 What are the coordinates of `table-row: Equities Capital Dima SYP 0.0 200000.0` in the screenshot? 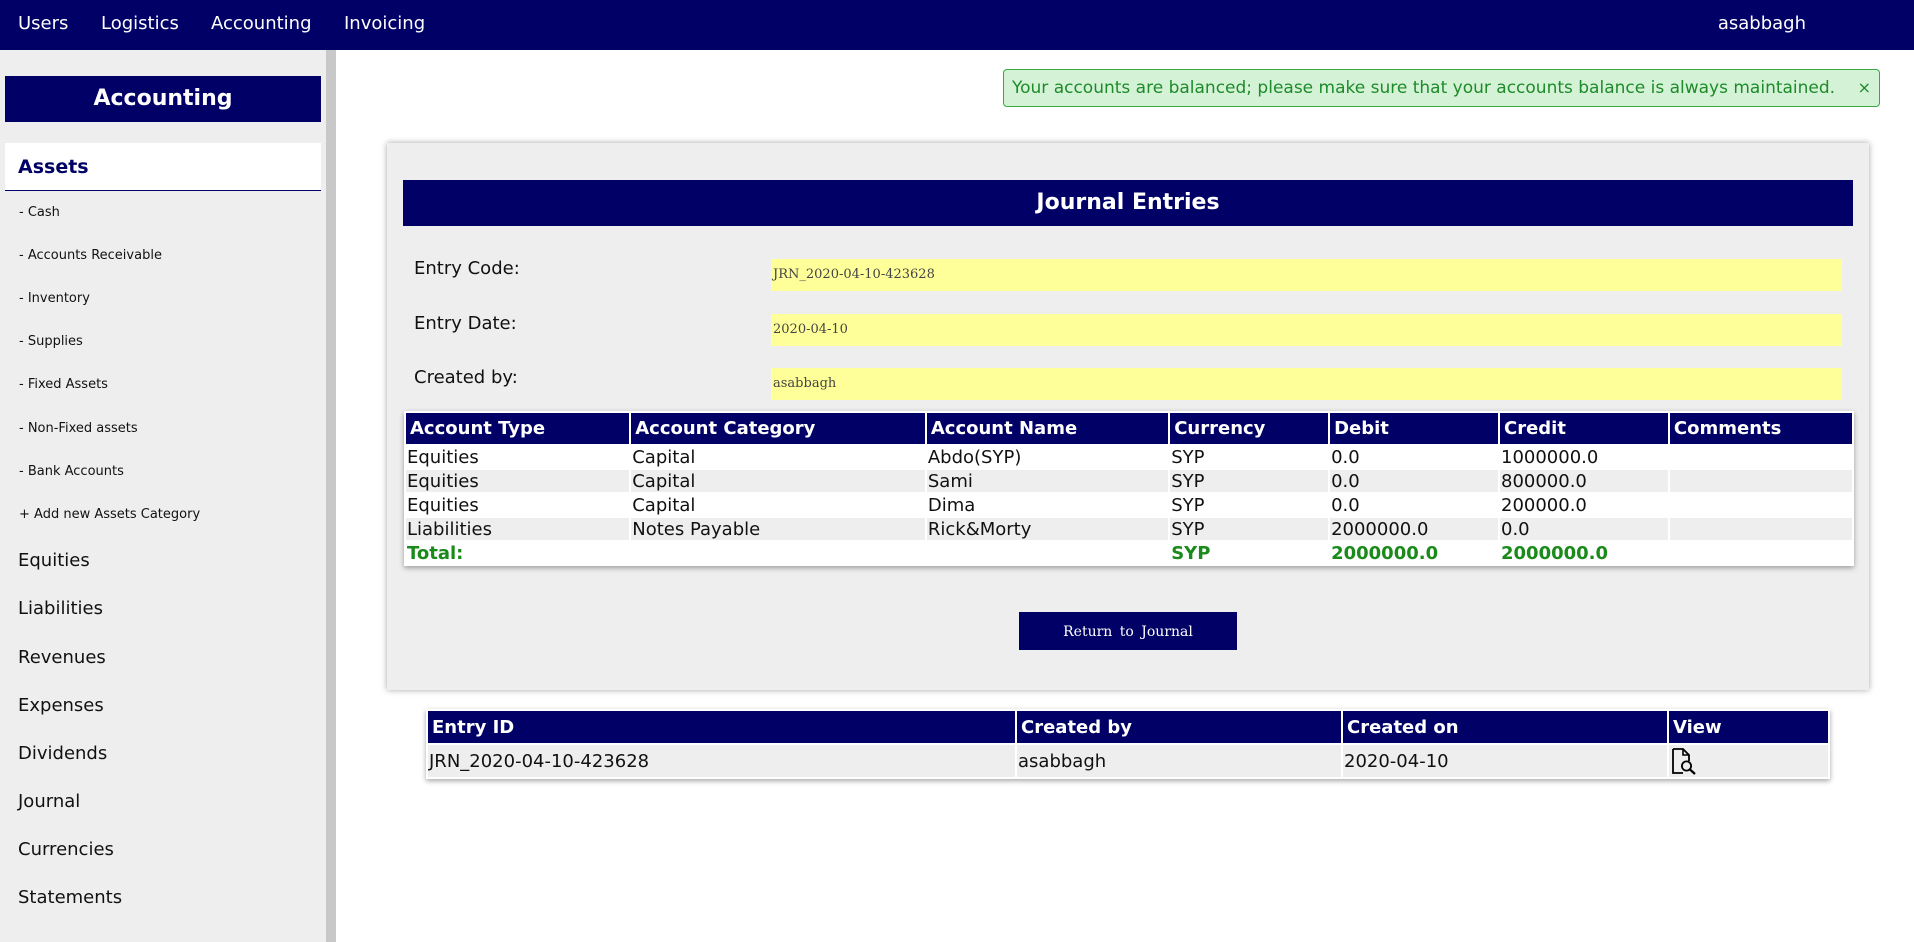 It's located at (1129, 505).